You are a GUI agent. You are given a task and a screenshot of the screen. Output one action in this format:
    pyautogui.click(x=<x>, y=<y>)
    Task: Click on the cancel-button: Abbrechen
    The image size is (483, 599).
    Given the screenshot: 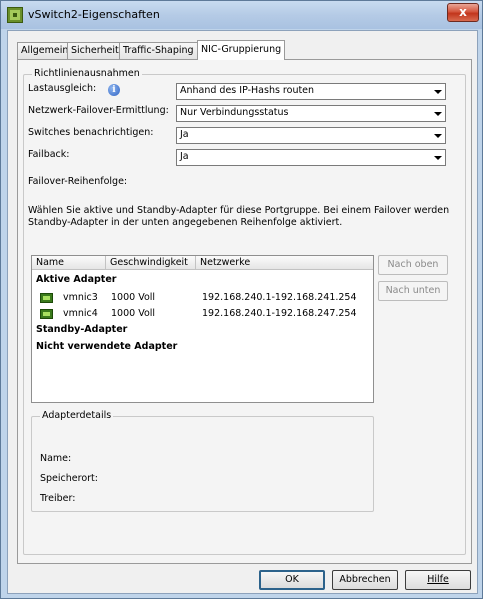 What is the action you would take?
    pyautogui.click(x=365, y=580)
    